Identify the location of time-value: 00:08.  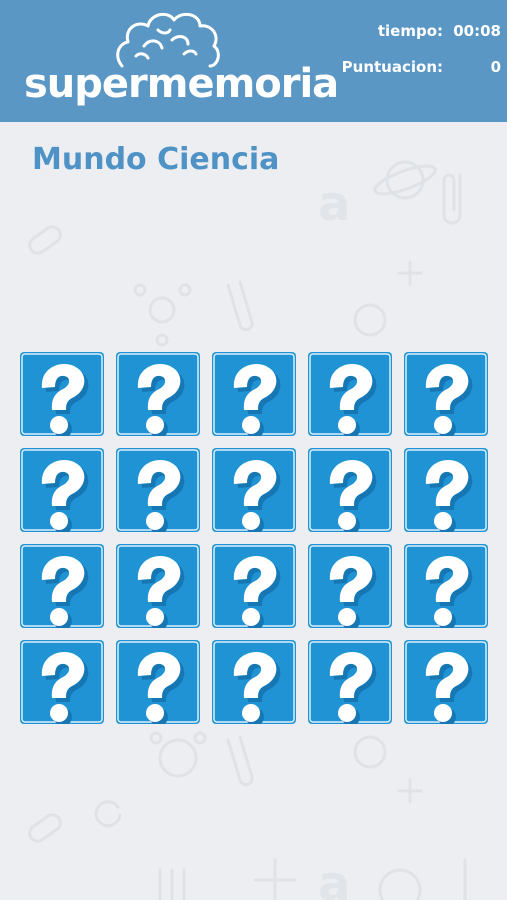
(477, 31).